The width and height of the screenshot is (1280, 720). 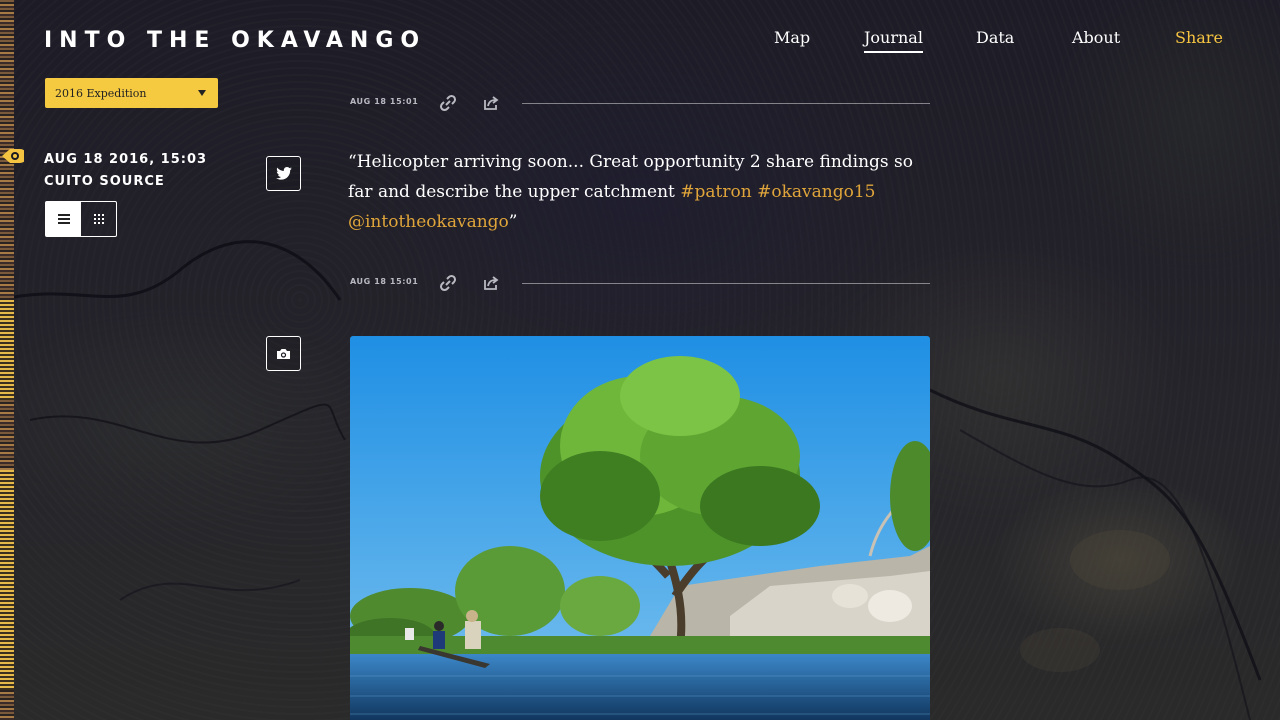 What do you see at coordinates (13, 156) in the screenshot?
I see `timeline-marker-icon` at bounding box center [13, 156].